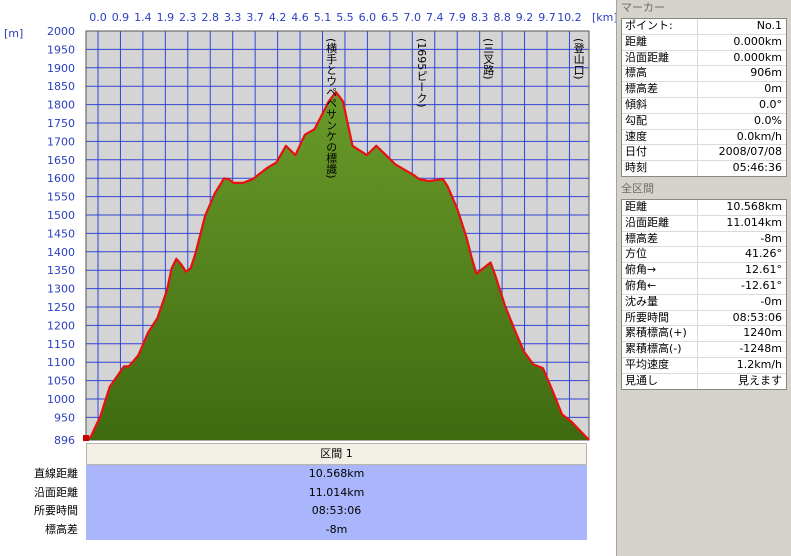 Image resolution: width=791 pixels, height=556 pixels. What do you see at coordinates (61, 399) in the screenshot?
I see `y-tick-label: 1000` at bounding box center [61, 399].